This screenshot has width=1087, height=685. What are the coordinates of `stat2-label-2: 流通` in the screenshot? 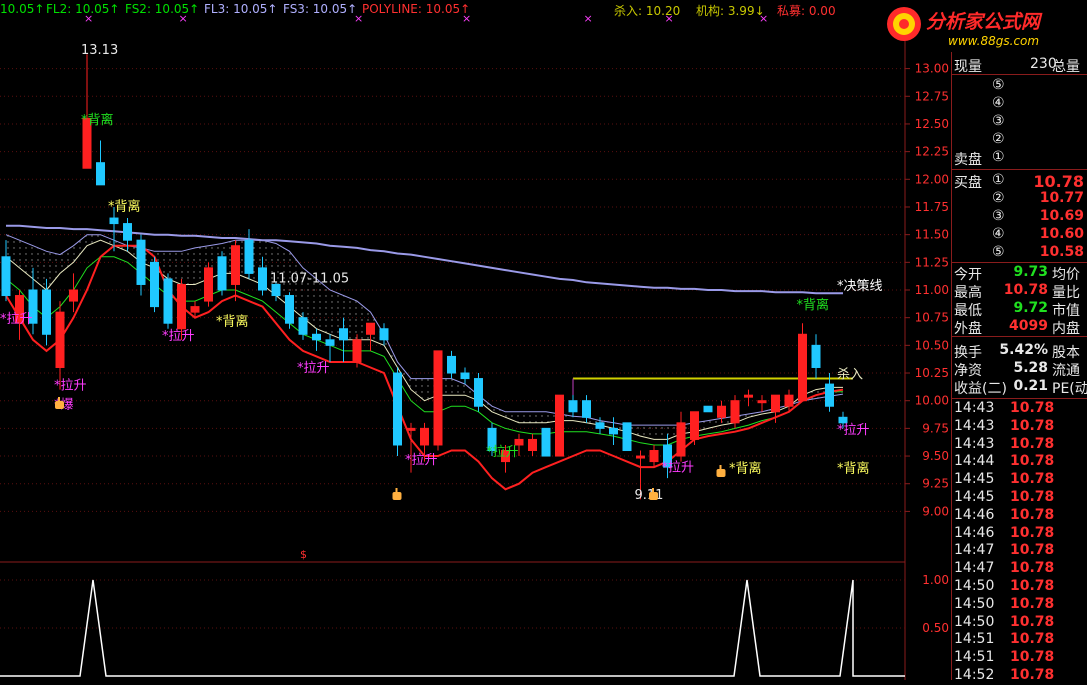 It's located at (1066, 371).